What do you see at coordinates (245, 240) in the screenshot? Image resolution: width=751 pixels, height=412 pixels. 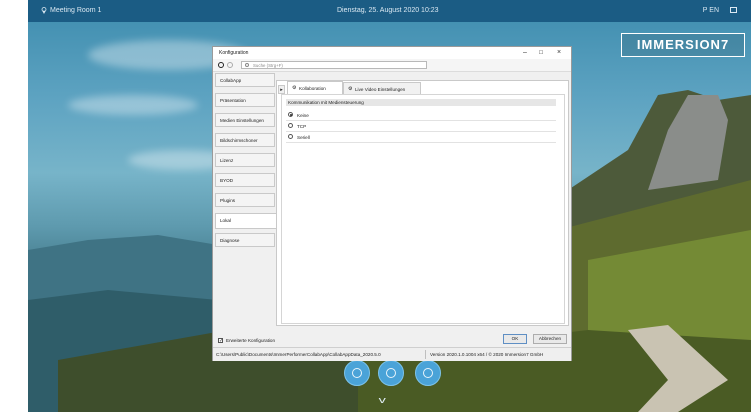 I see `sidebar-item-diagnose: Diagnose` at bounding box center [245, 240].